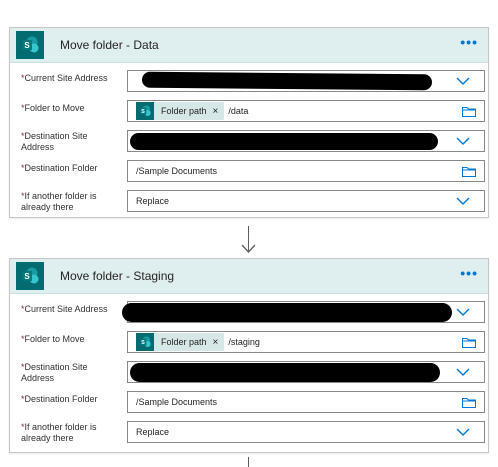  What do you see at coordinates (306, 342) in the screenshot?
I see `folder-to-move-input: S Folder path × /staging` at bounding box center [306, 342].